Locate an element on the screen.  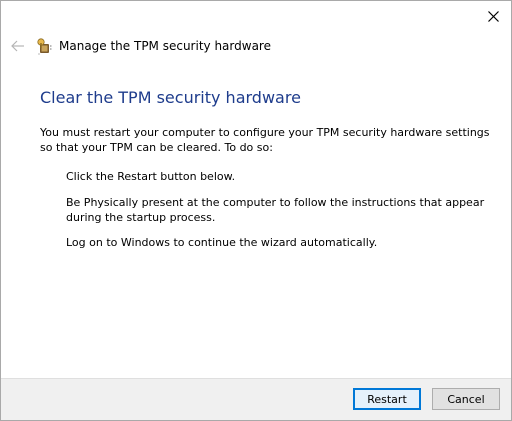
cancel-button: Cancel is located at coordinates (466, 399).